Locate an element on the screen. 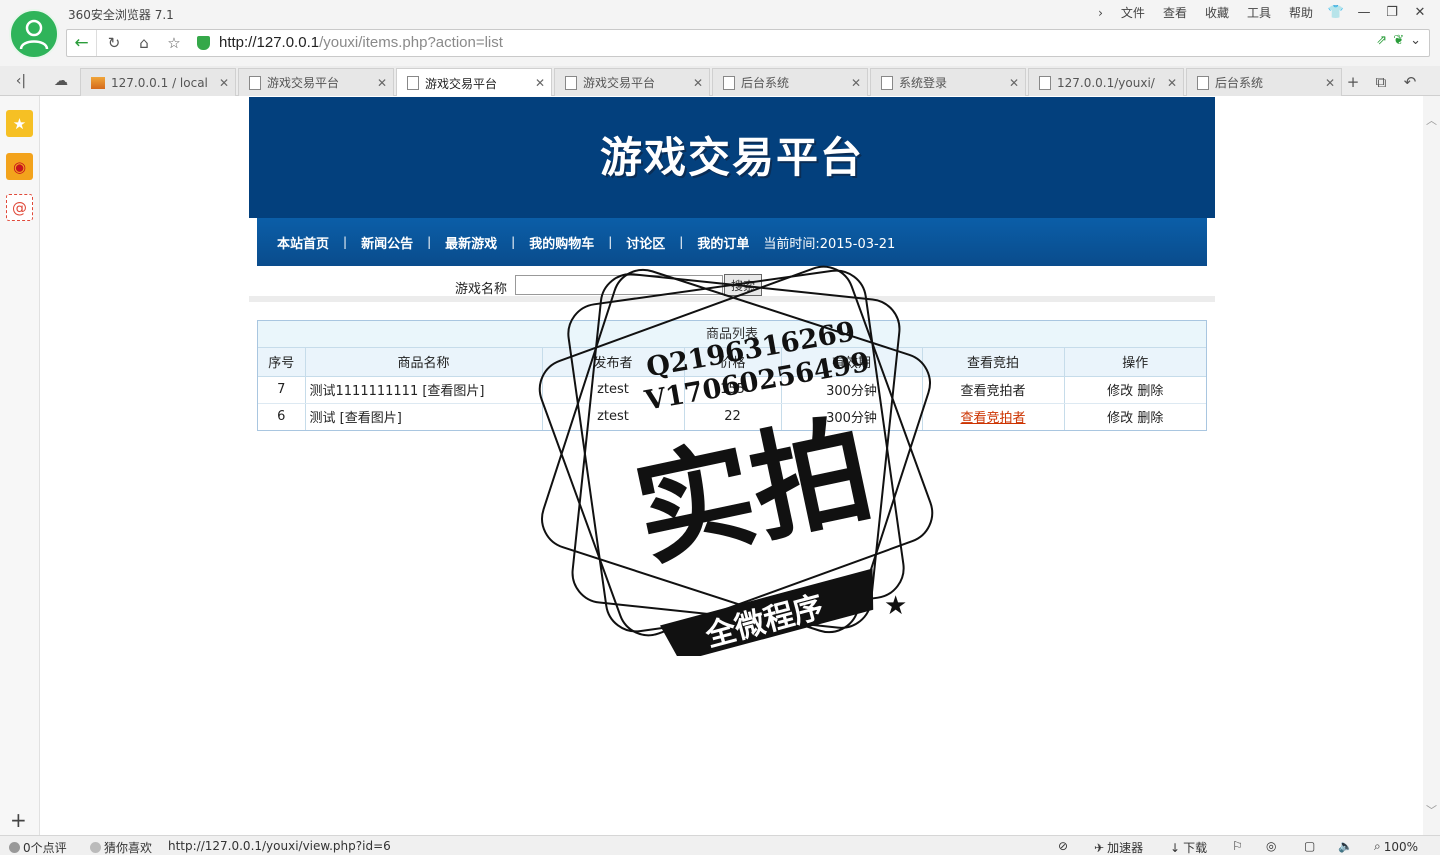  game-name-input is located at coordinates (619, 285).